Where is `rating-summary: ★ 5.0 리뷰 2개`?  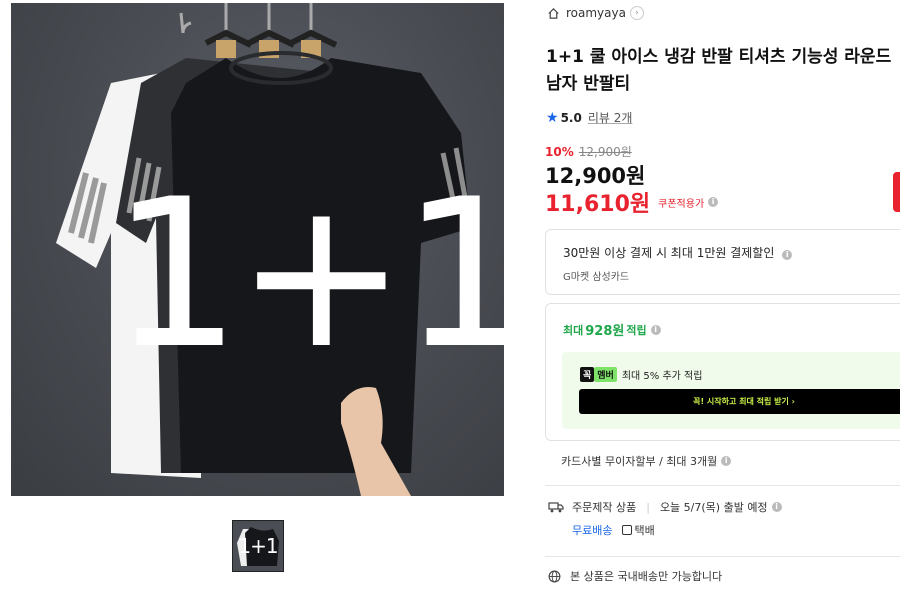
rating-summary: ★ 5.0 리뷰 2개 is located at coordinates (589, 117).